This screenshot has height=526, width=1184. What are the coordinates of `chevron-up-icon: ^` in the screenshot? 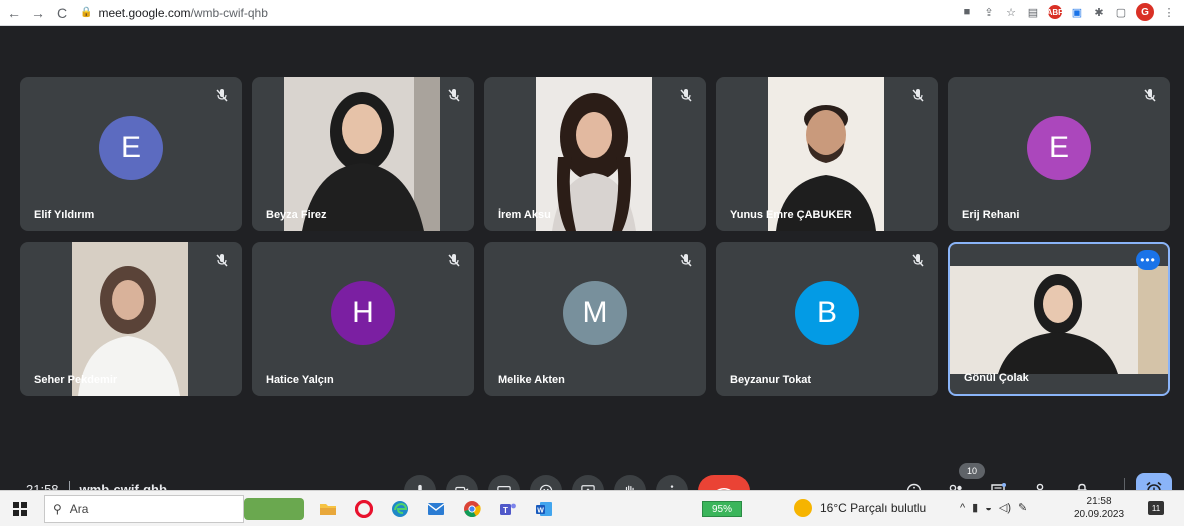 It's located at (962, 508).